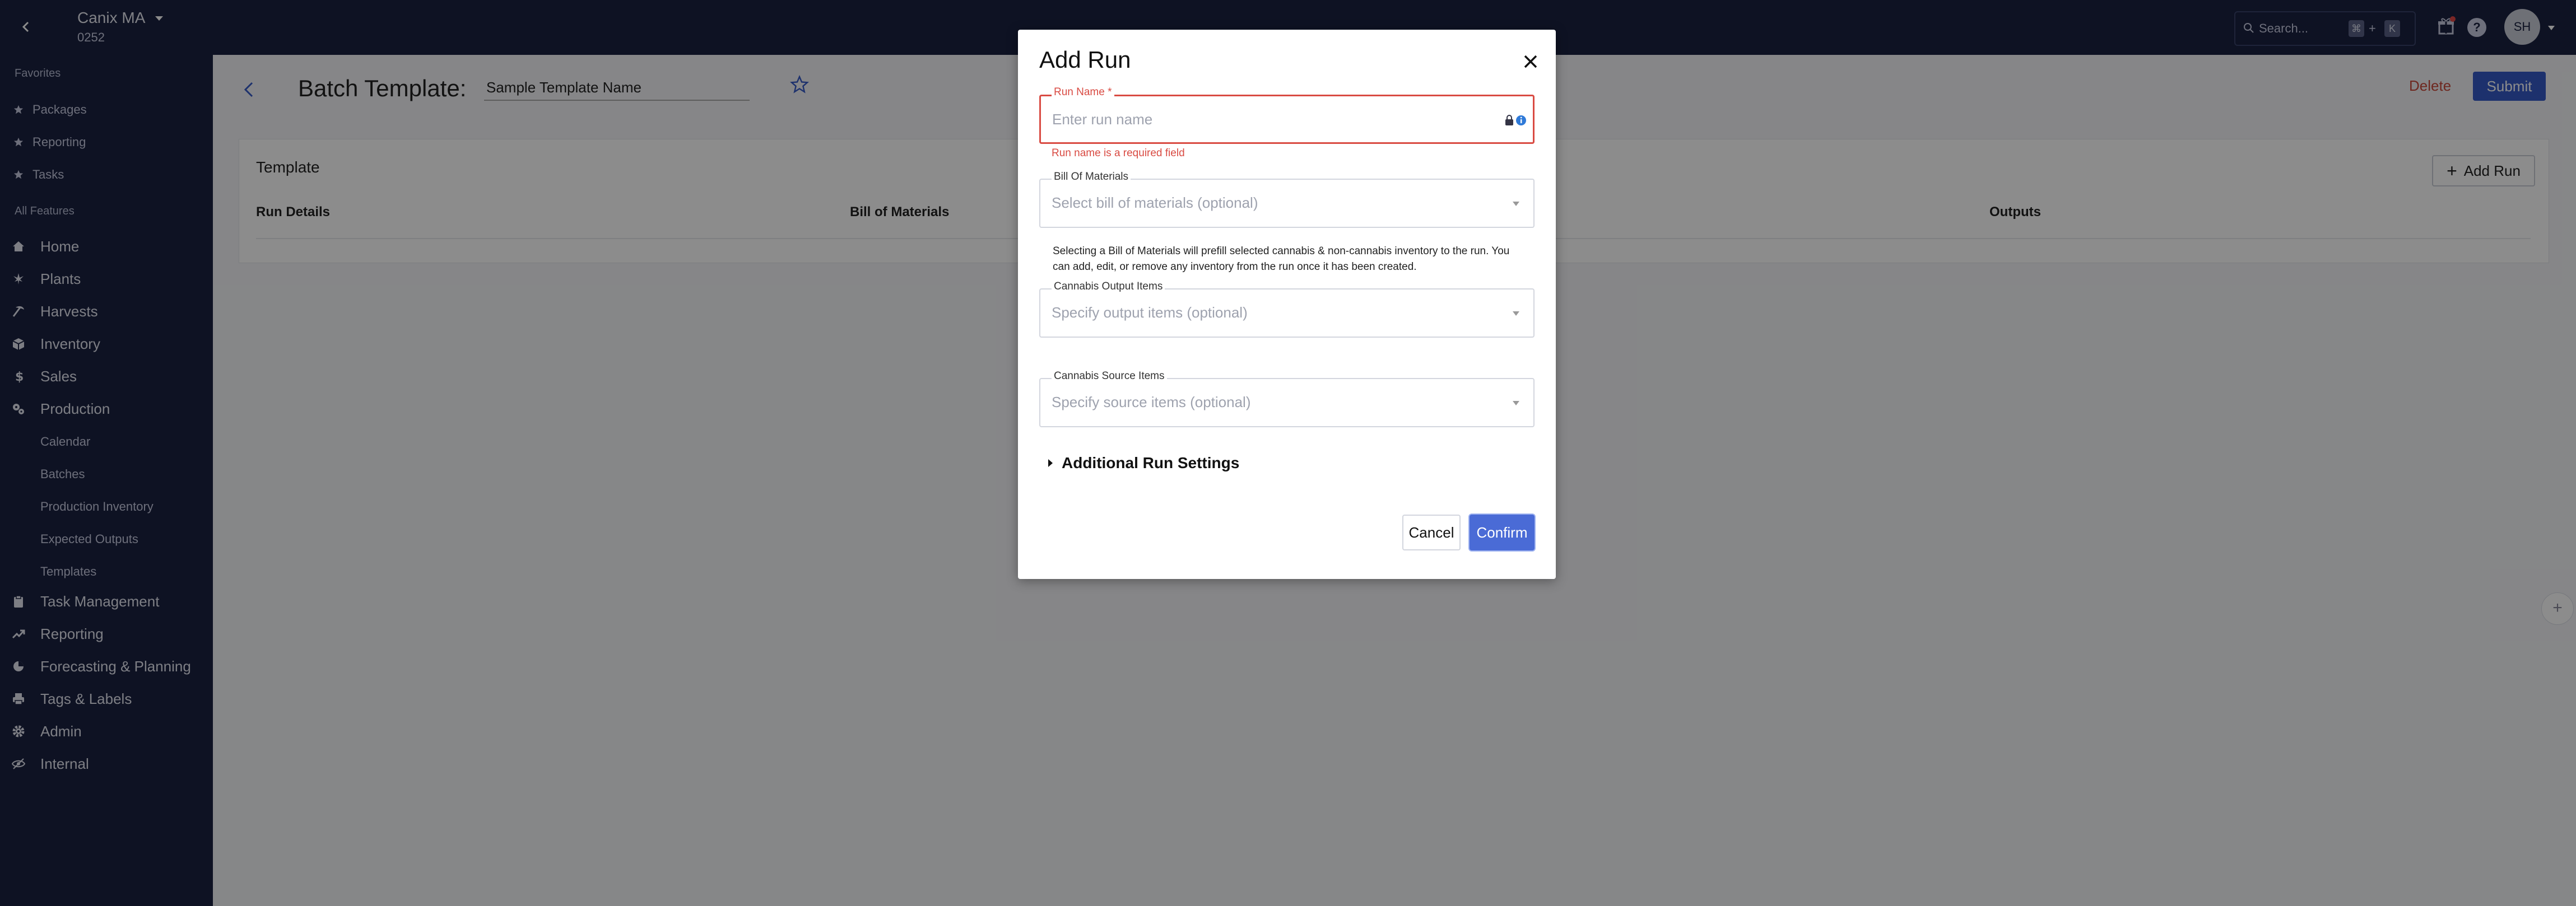  What do you see at coordinates (1091, 177) in the screenshot?
I see `bom-label: Bill Of Materials` at bounding box center [1091, 177].